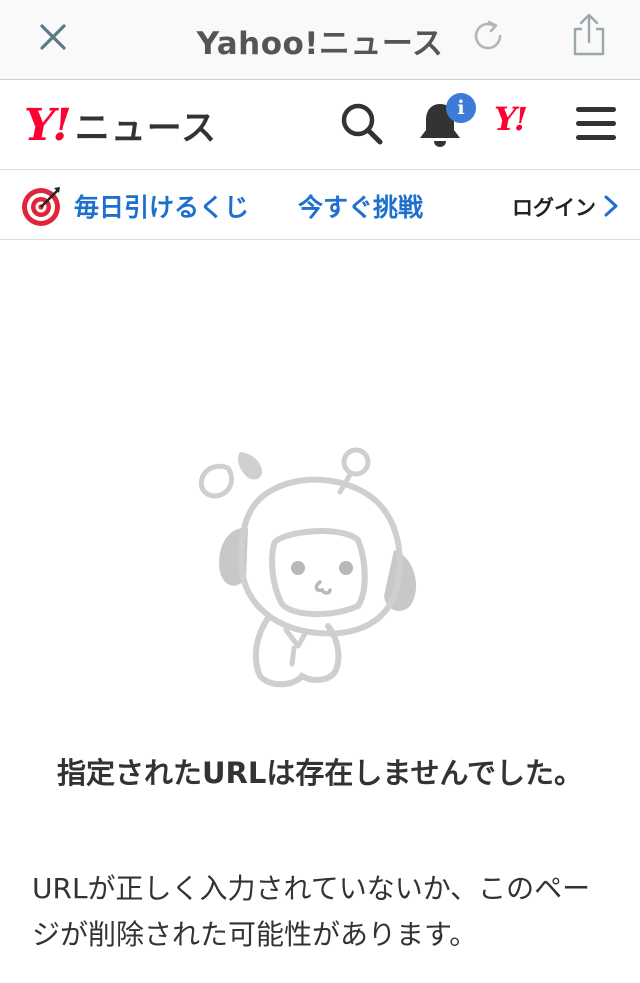 This screenshot has height=983, width=640. Describe the element at coordinates (511, 119) in the screenshot. I see `yahoo-top-link: Y!` at that location.